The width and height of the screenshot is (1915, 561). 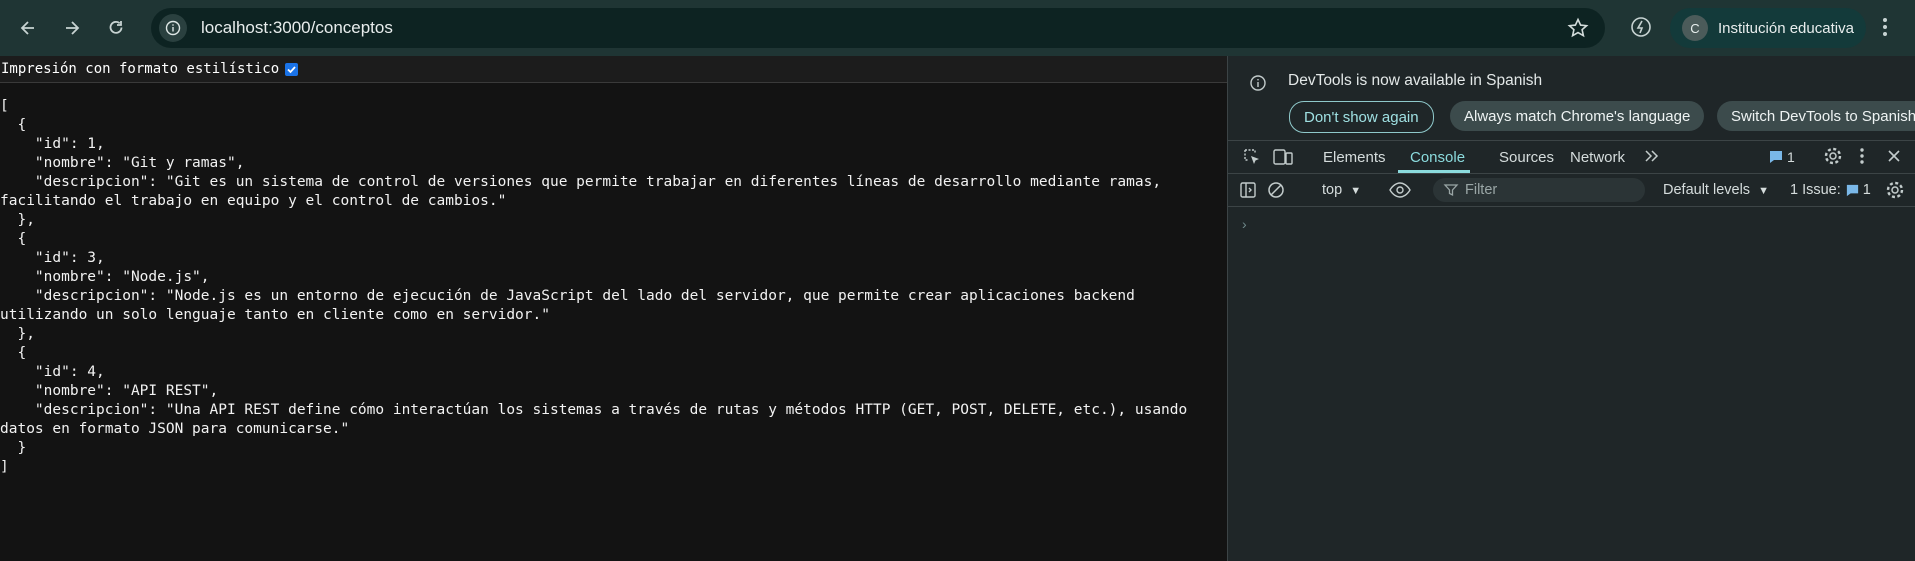 I want to click on reload-icon, so click(x=116, y=27).